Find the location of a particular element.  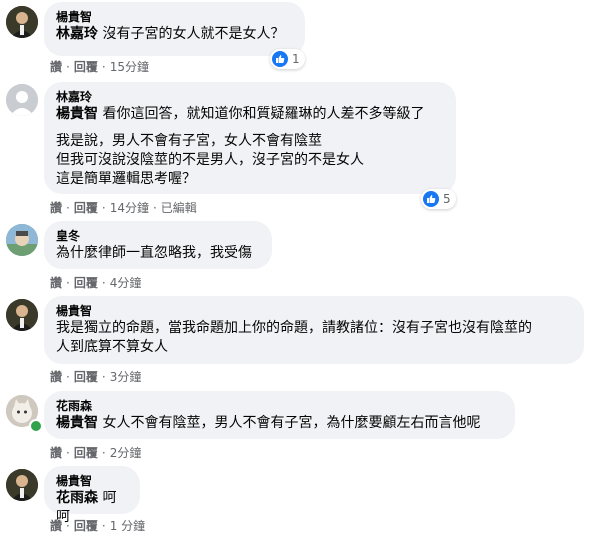

comment-actions: 讚 · 回覆 · 1 分鐘 is located at coordinates (98, 526).